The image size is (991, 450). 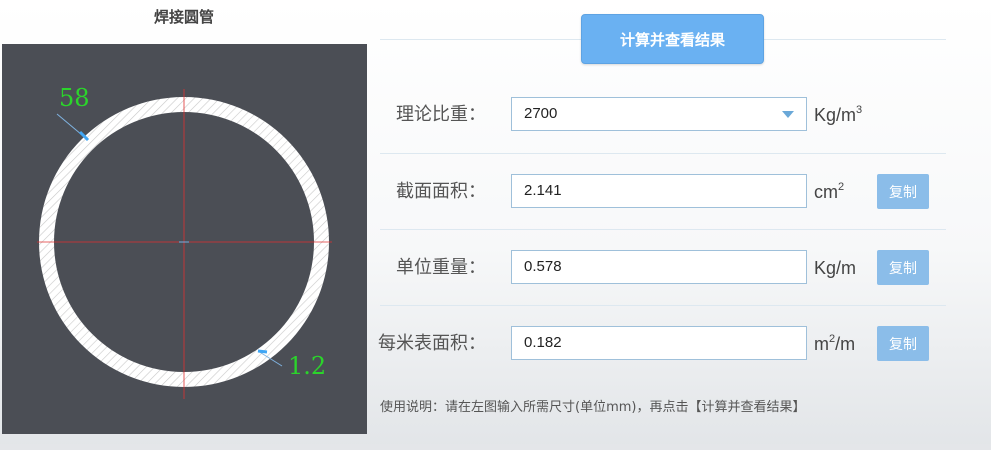 I want to click on area-unit: cm2, so click(x=829, y=192).